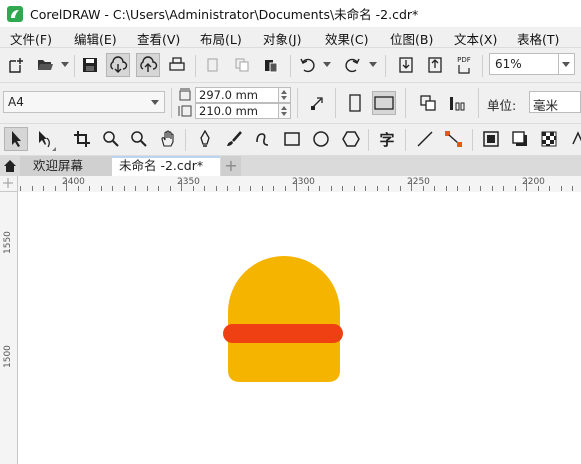 Image resolution: width=581 pixels, height=464 pixels. Describe the element at coordinates (231, 166) in the screenshot. I see `add-tab-button: +` at that location.